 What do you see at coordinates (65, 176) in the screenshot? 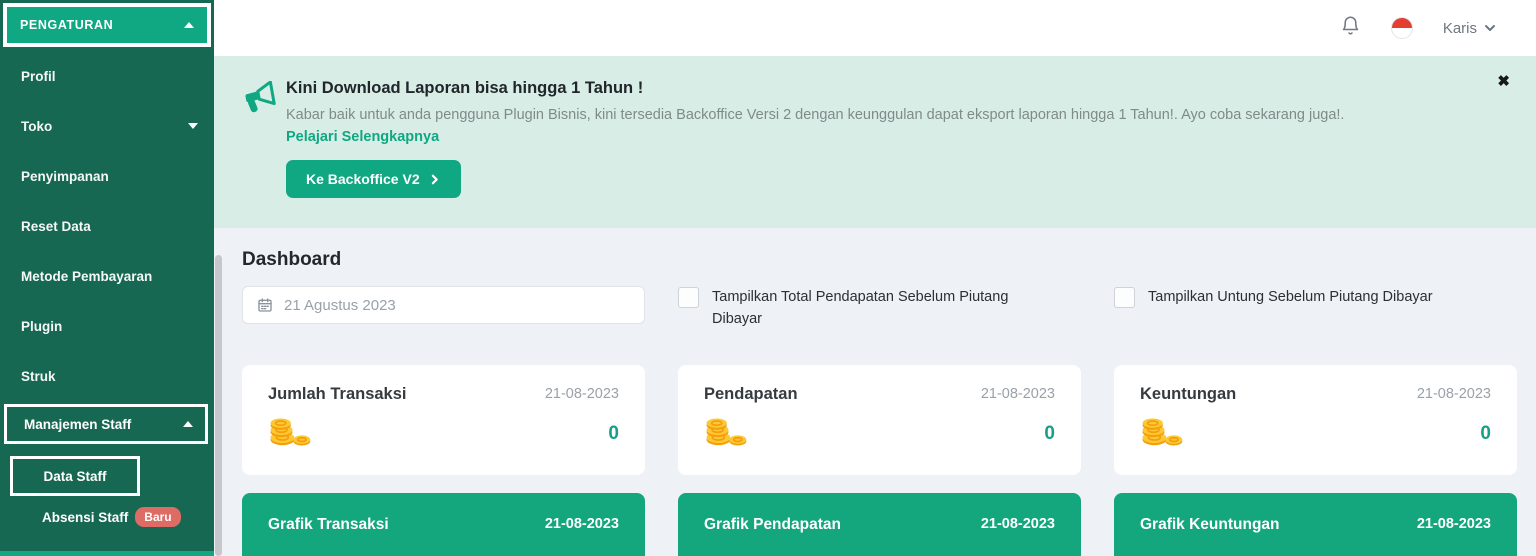
I see `sidebar-item-label: Penyimpanan` at bounding box center [65, 176].